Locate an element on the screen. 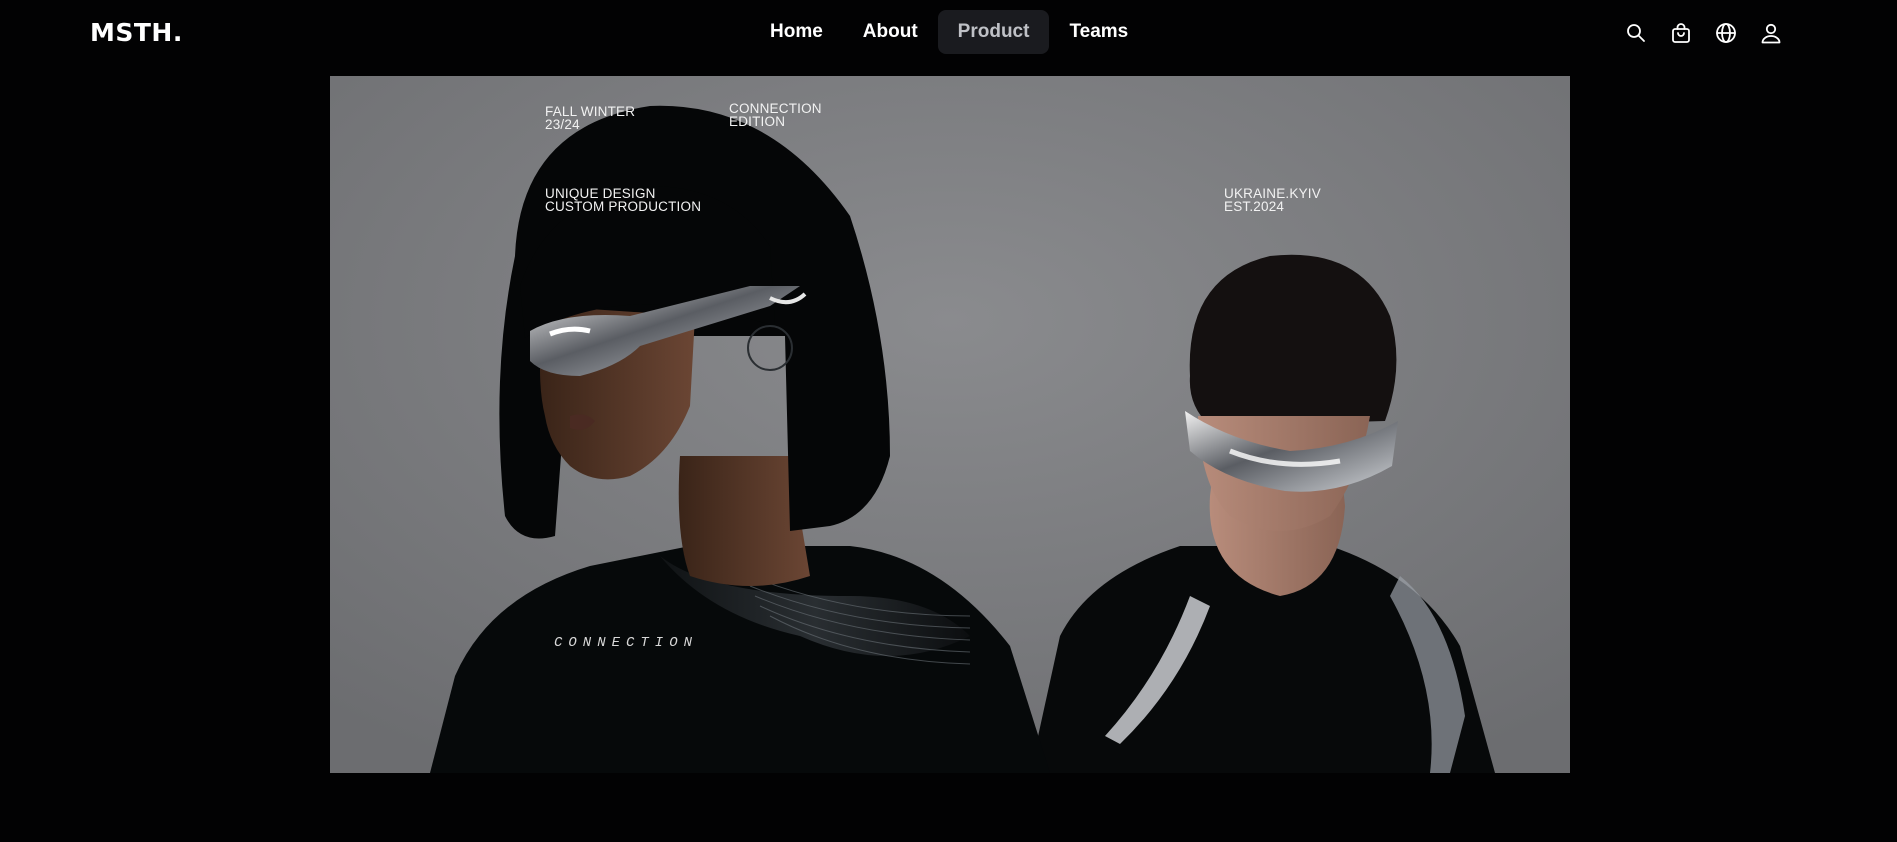  overlay-design: UNIQUE DESIGN CUSTOM PRODUCTION is located at coordinates (623, 200).